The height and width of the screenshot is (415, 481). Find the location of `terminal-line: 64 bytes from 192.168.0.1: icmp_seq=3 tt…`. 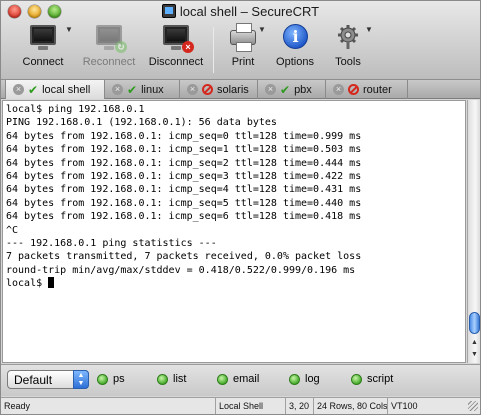

terminal-line: 64 bytes from 192.168.0.1: icmp_seq=3 tt… is located at coordinates (184, 176).